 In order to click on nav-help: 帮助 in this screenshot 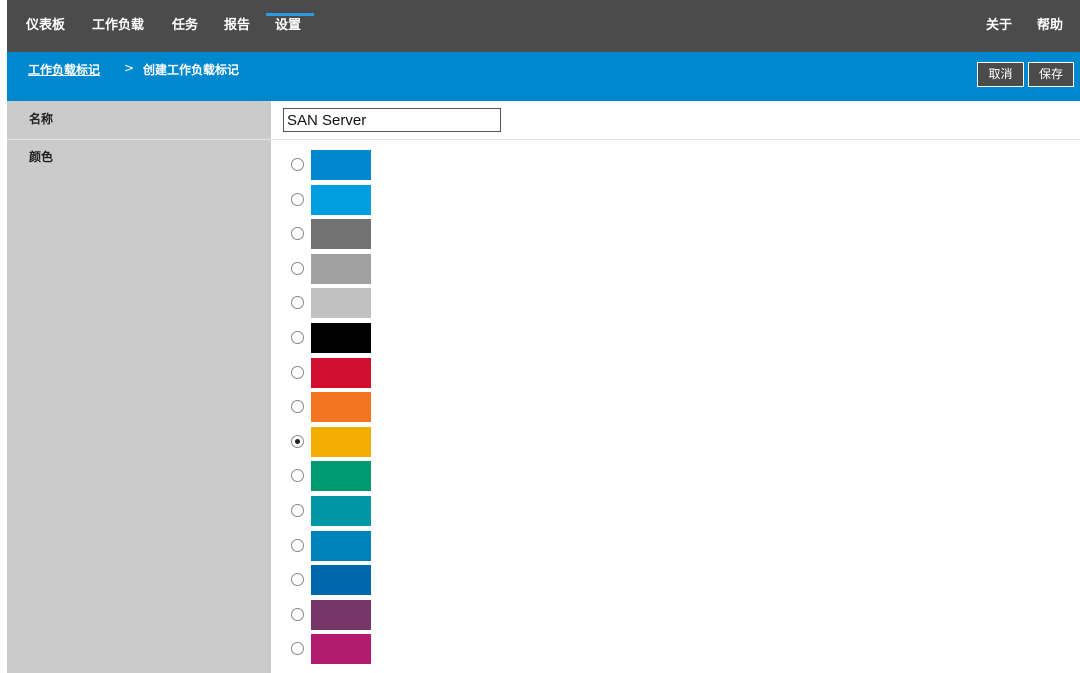, I will do `click(1050, 26)`.